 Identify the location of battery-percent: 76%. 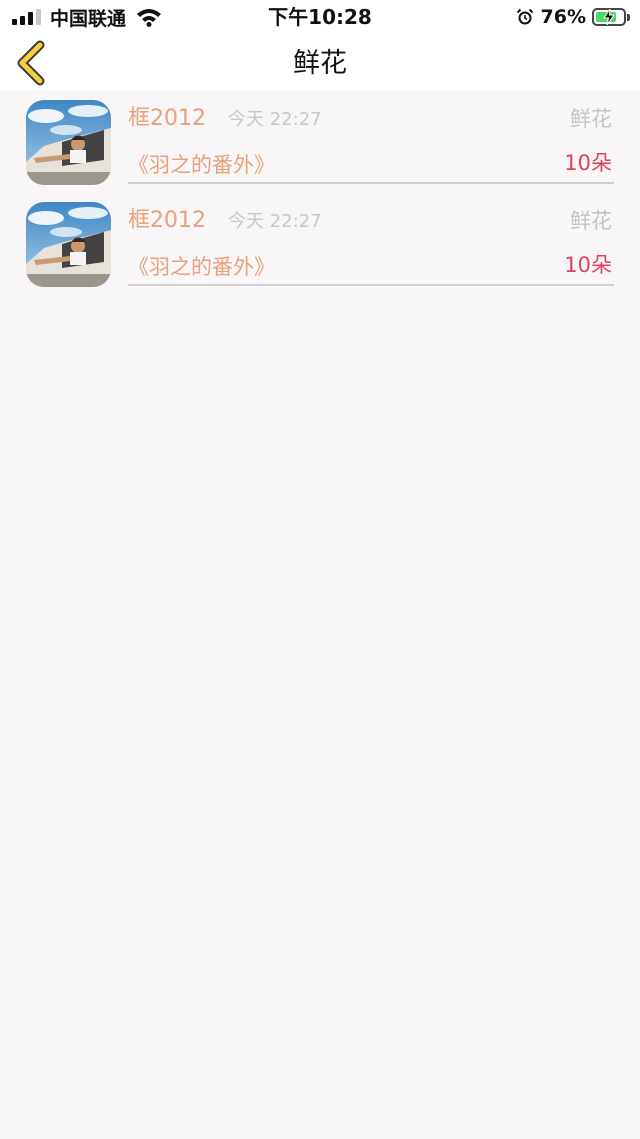
(563, 17).